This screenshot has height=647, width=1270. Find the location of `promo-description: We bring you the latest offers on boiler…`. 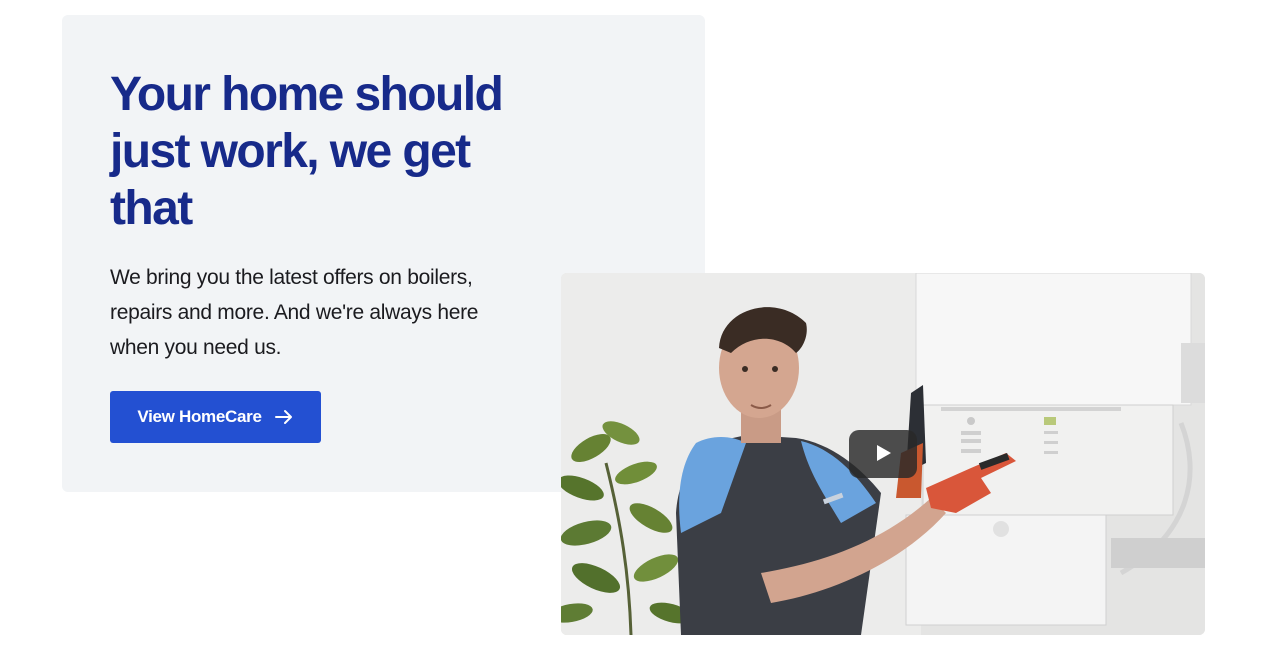

promo-description: We bring you the latest offers on boiler… is located at coordinates (294, 312).